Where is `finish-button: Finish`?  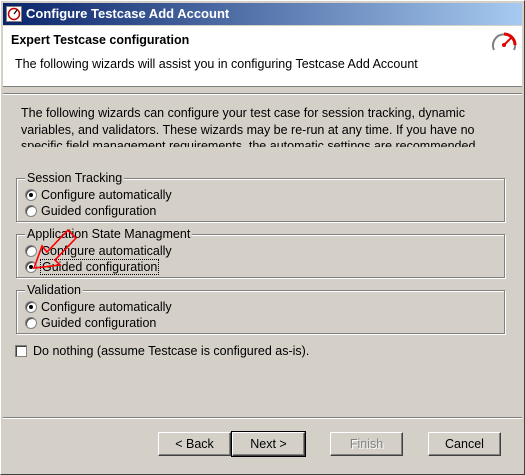 finish-button: Finish is located at coordinates (366, 444).